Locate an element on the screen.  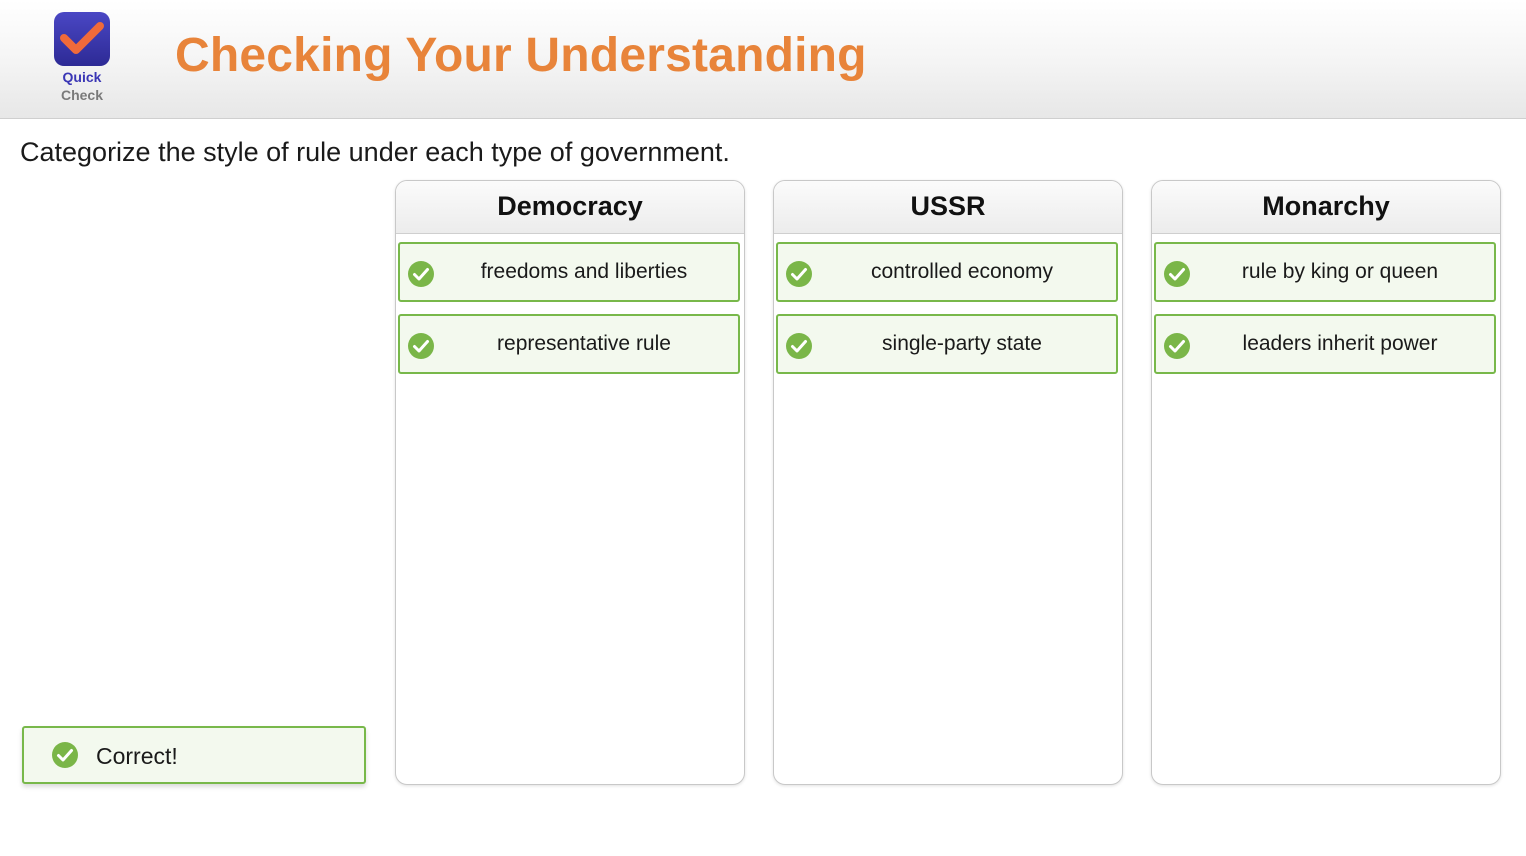
header-bar: Quick Check Checking Your Understanding is located at coordinates (763, 59).